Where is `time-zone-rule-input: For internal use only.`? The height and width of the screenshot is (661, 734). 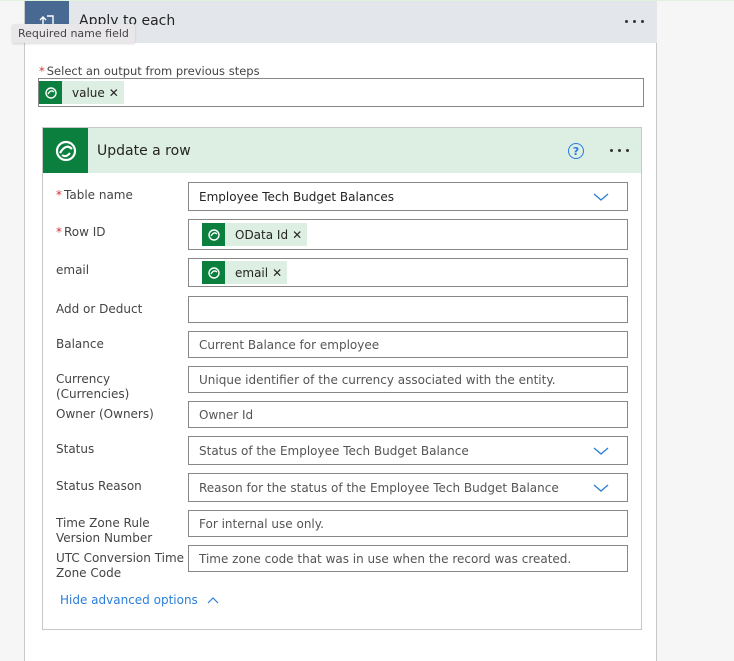
time-zone-rule-input: For internal use only. is located at coordinates (408, 523).